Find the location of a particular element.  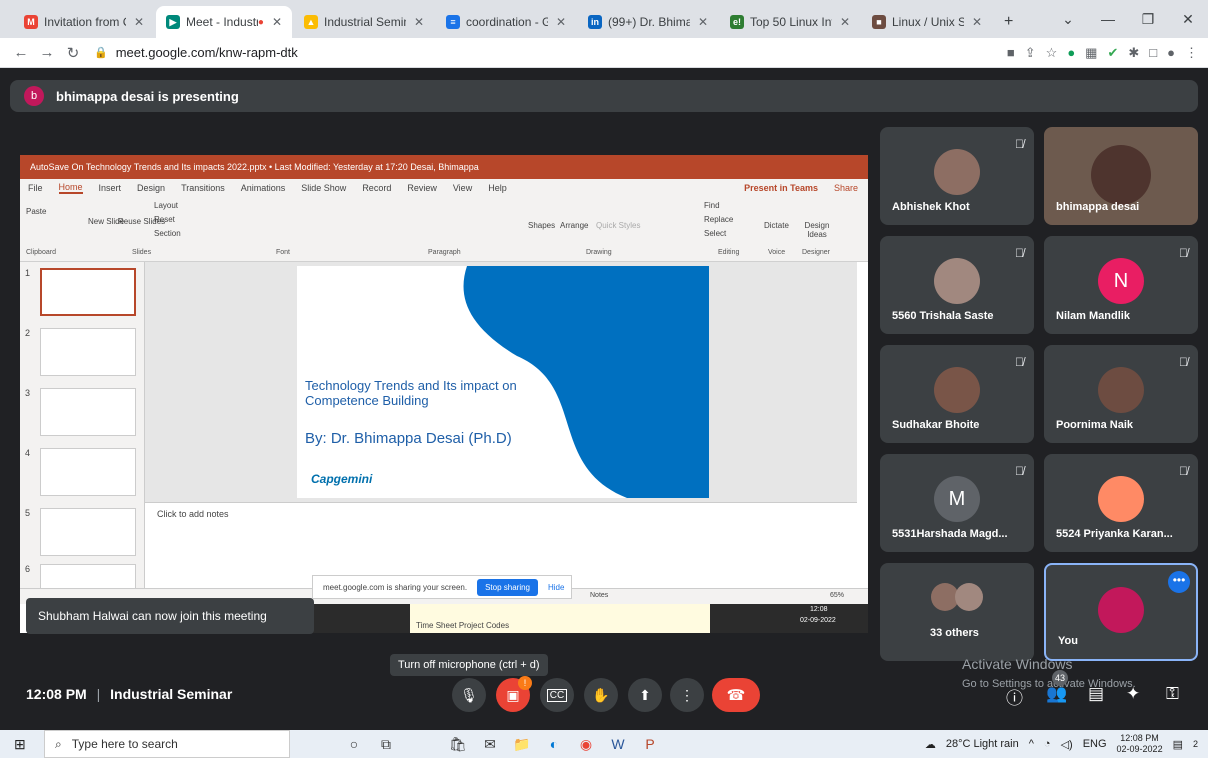

reload-icon: ↻ is located at coordinates (73, 53).